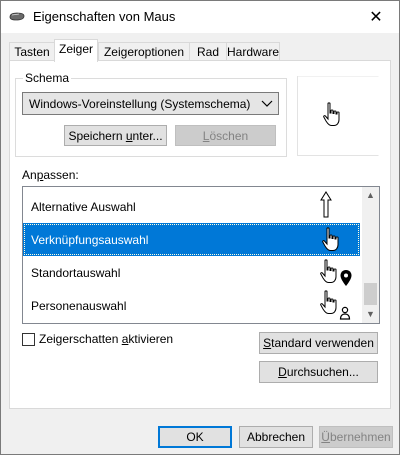 The width and height of the screenshot is (400, 455). I want to click on list-item-label: Alternative Auswahl, so click(83, 207).